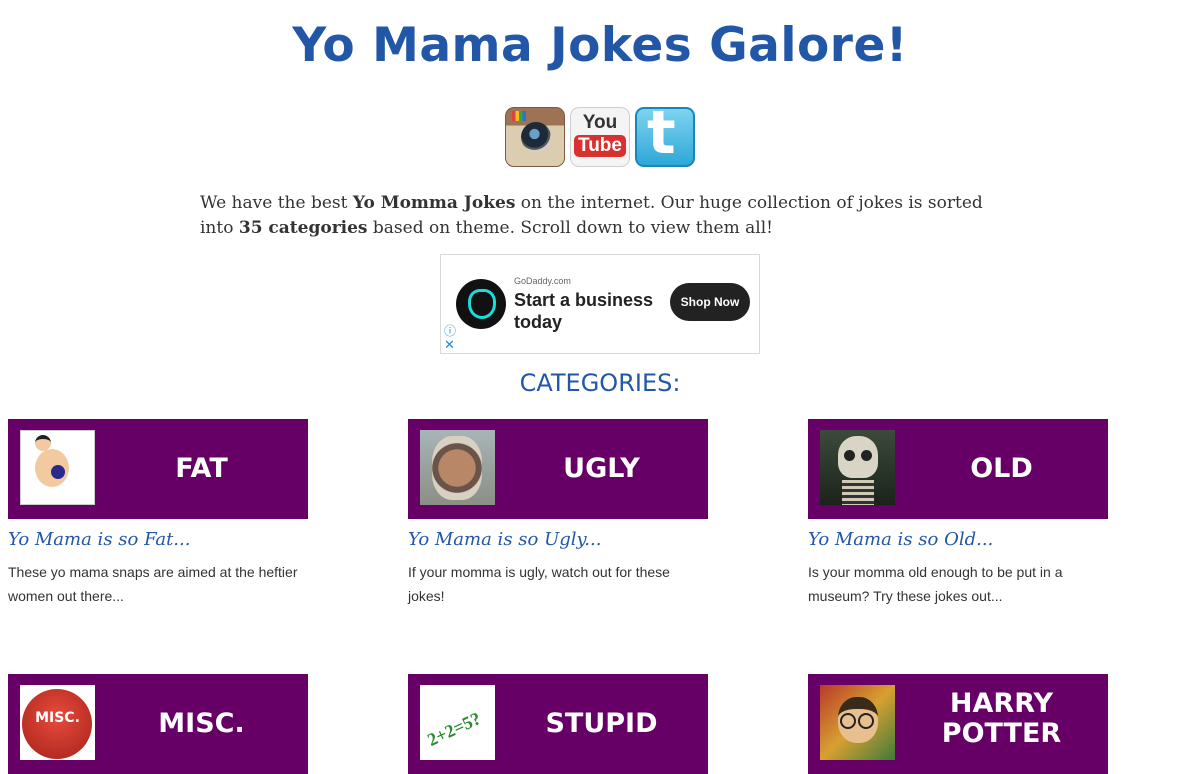  What do you see at coordinates (857, 722) in the screenshot?
I see `harry-potter-thumbnail` at bounding box center [857, 722].